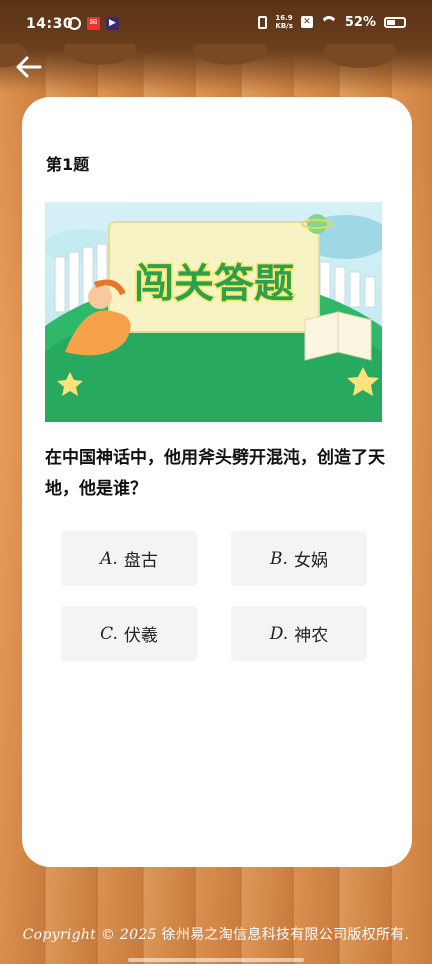  I want to click on option-a-text: 盘古, so click(140, 561).